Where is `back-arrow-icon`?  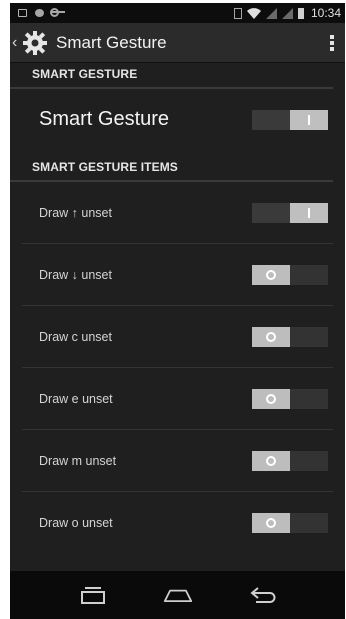
back-arrow-icon is located at coordinates (263, 595).